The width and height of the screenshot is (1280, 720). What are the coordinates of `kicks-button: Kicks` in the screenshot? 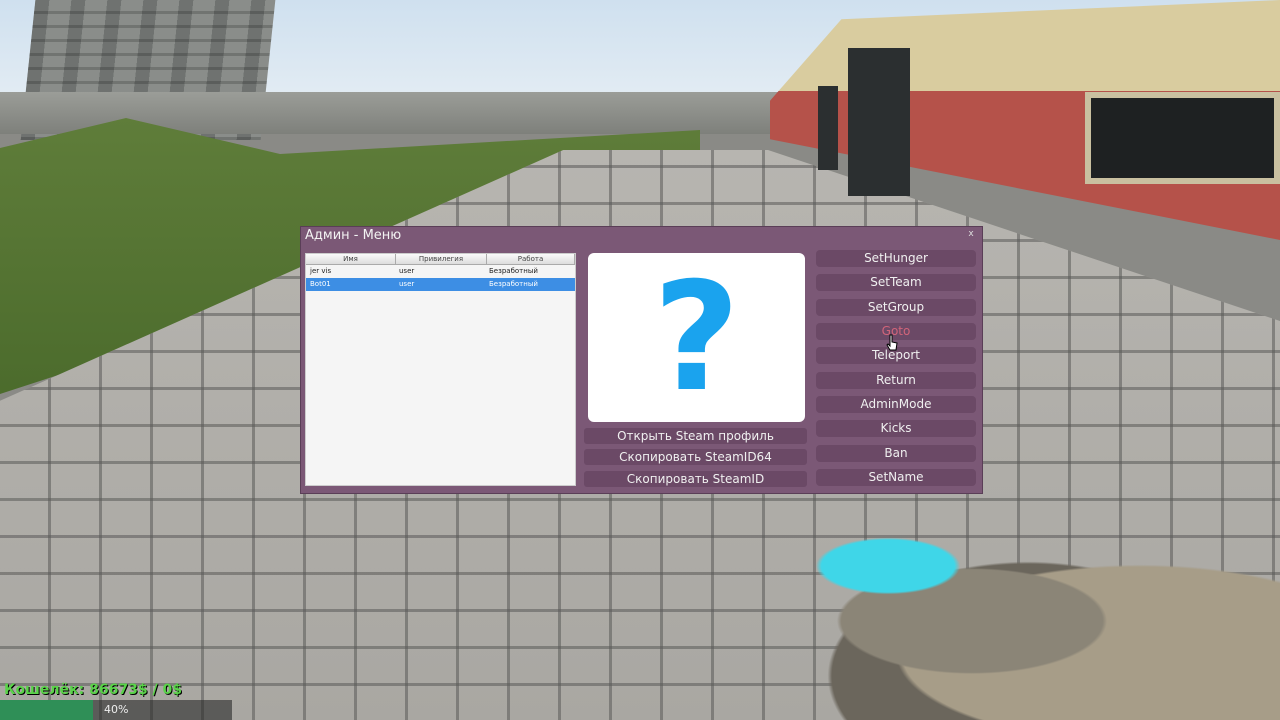 It's located at (896, 428).